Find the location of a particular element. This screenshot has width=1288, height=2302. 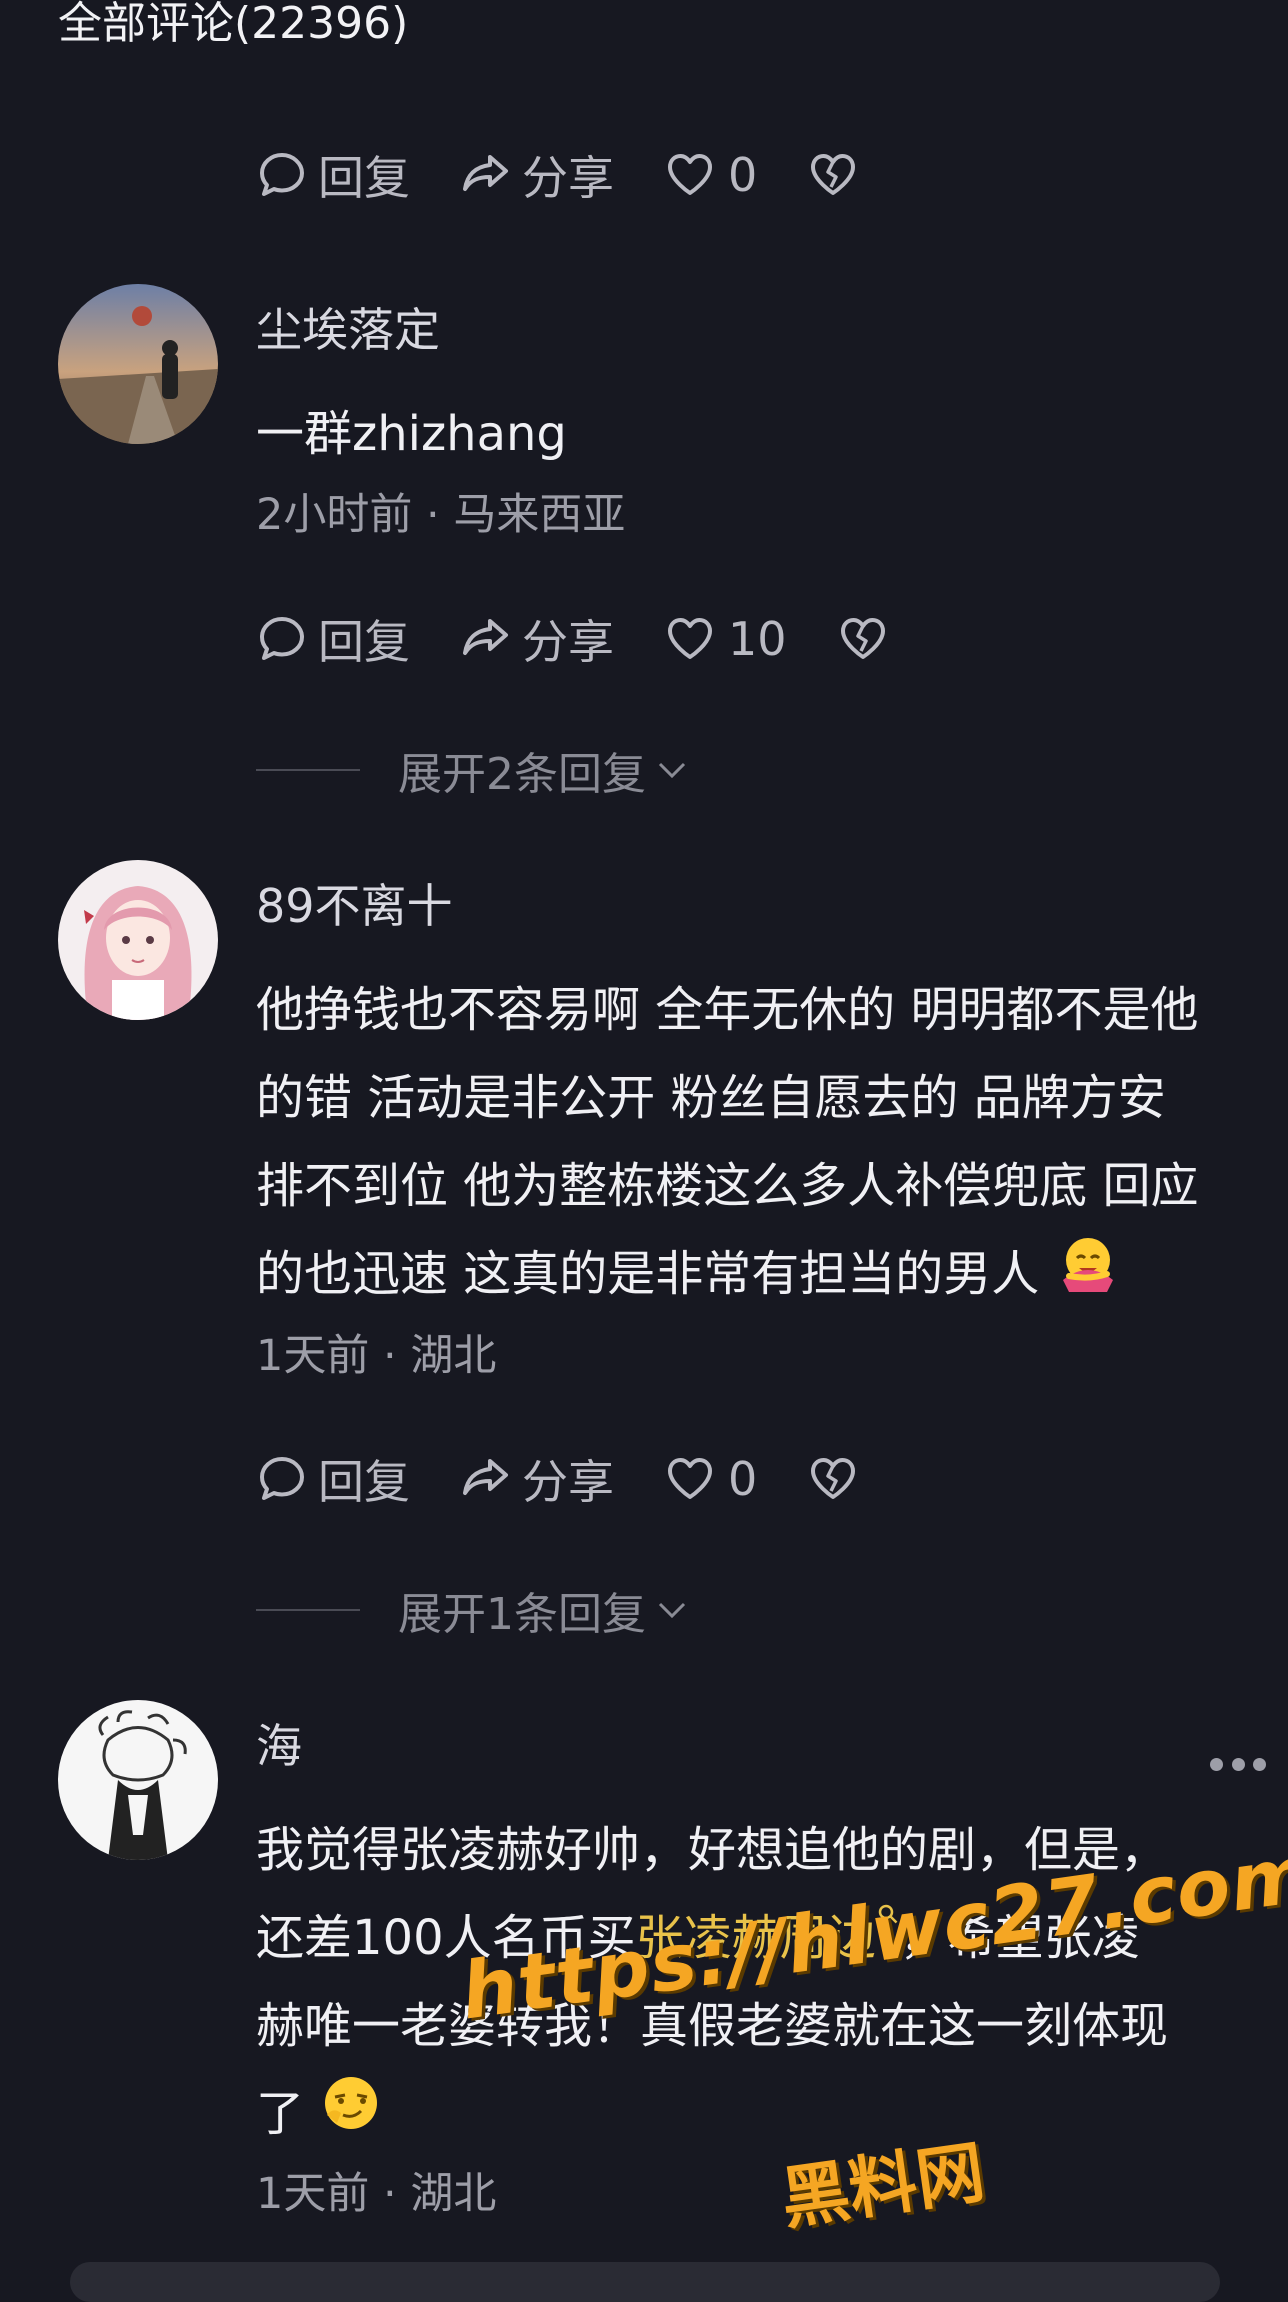

expand-replies-button: 展开1条回复 is located at coordinates (474, 1610).